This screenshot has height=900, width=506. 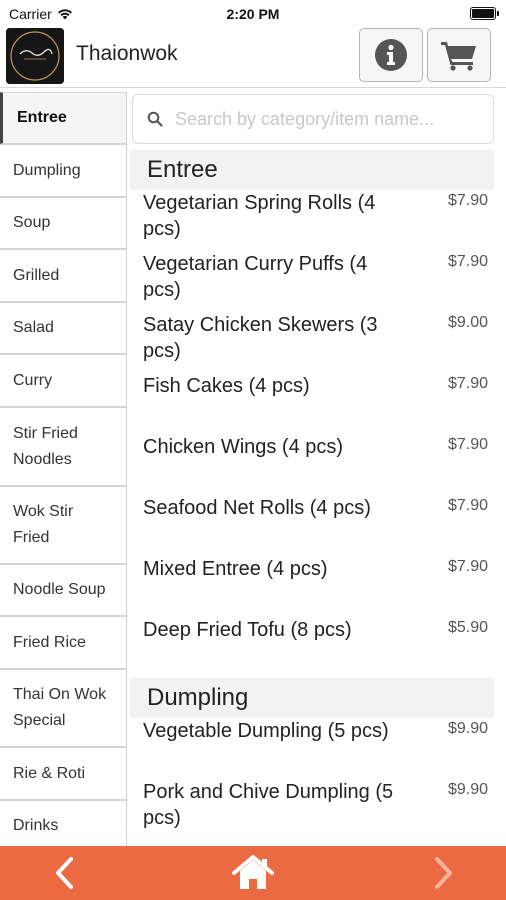 I want to click on status-time: 2:20 PM, so click(x=253, y=14).